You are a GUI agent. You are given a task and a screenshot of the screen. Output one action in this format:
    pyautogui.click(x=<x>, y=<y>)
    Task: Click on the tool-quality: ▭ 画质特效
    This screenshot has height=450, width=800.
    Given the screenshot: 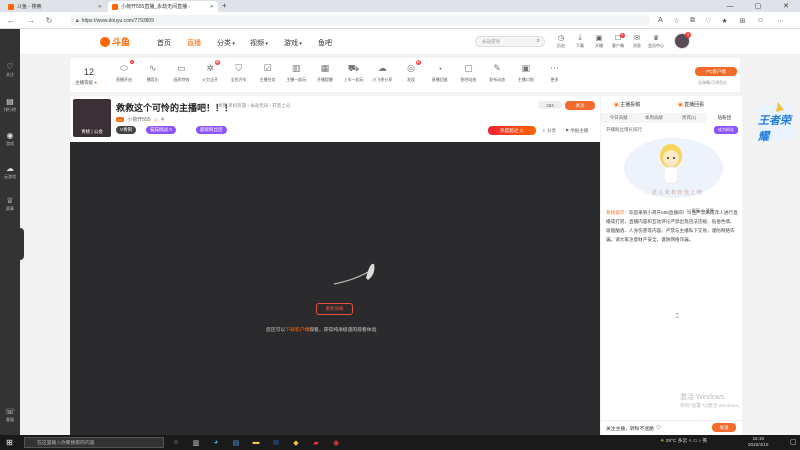 What is the action you would take?
    pyautogui.click(x=181, y=73)
    